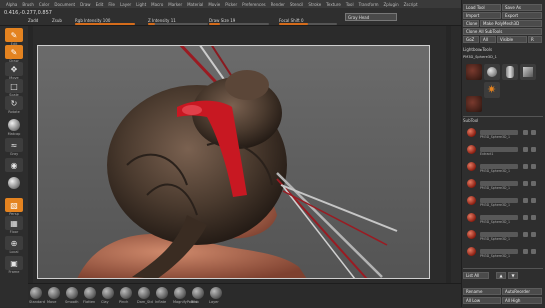  Describe the element at coordinates (314, 4) in the screenshot. I see `menu-item: Stroke` at that location.